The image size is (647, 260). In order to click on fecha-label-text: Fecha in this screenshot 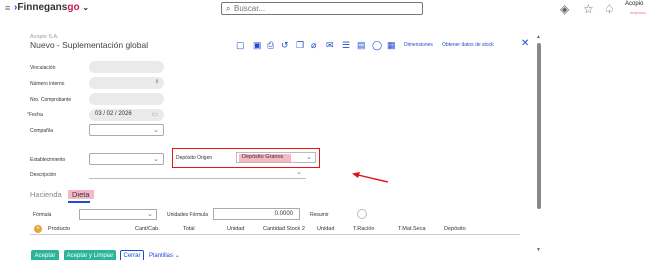, I will do `click(35, 115)`.